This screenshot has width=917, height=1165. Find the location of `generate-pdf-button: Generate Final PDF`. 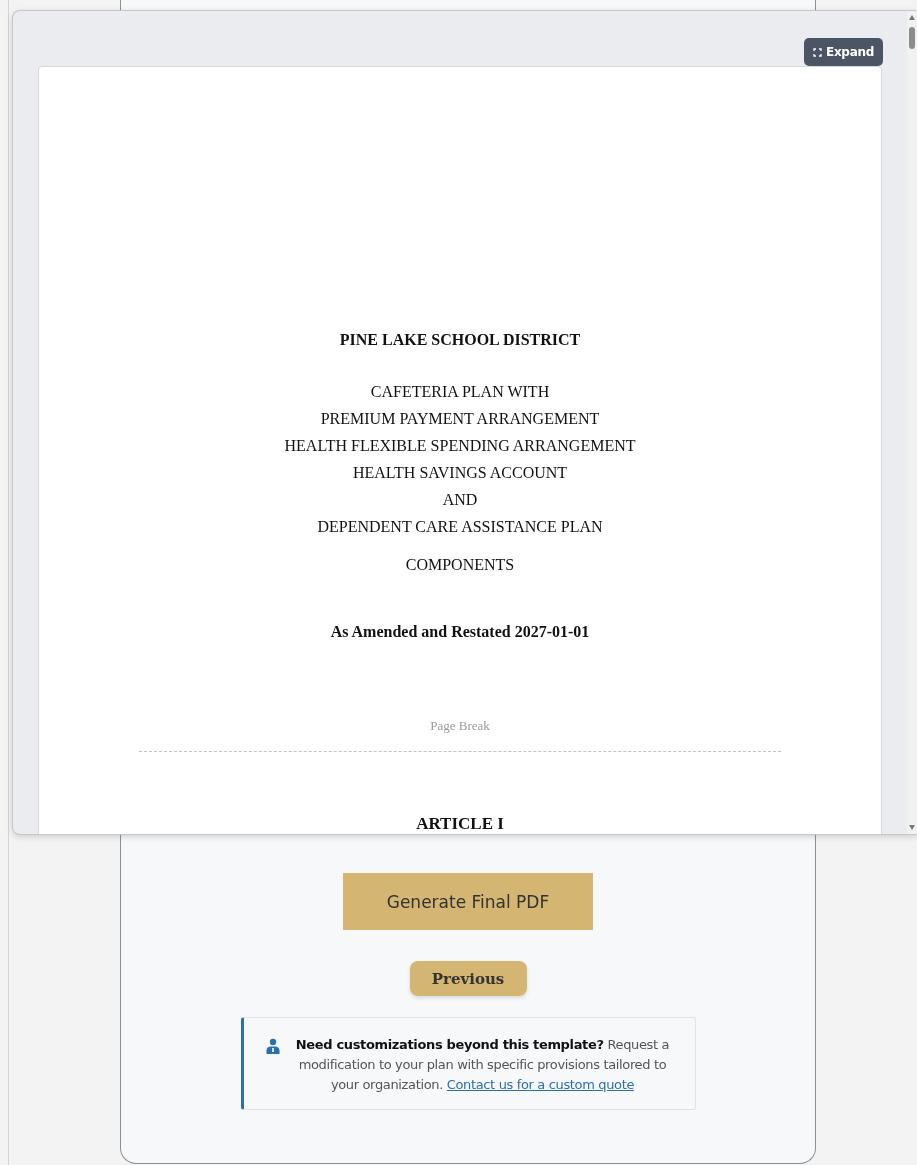

generate-pdf-button: Generate Final PDF is located at coordinates (468, 901).